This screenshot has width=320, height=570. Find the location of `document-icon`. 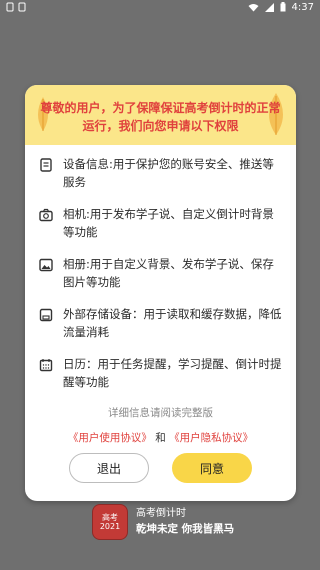

document-icon is located at coordinates (46, 165).